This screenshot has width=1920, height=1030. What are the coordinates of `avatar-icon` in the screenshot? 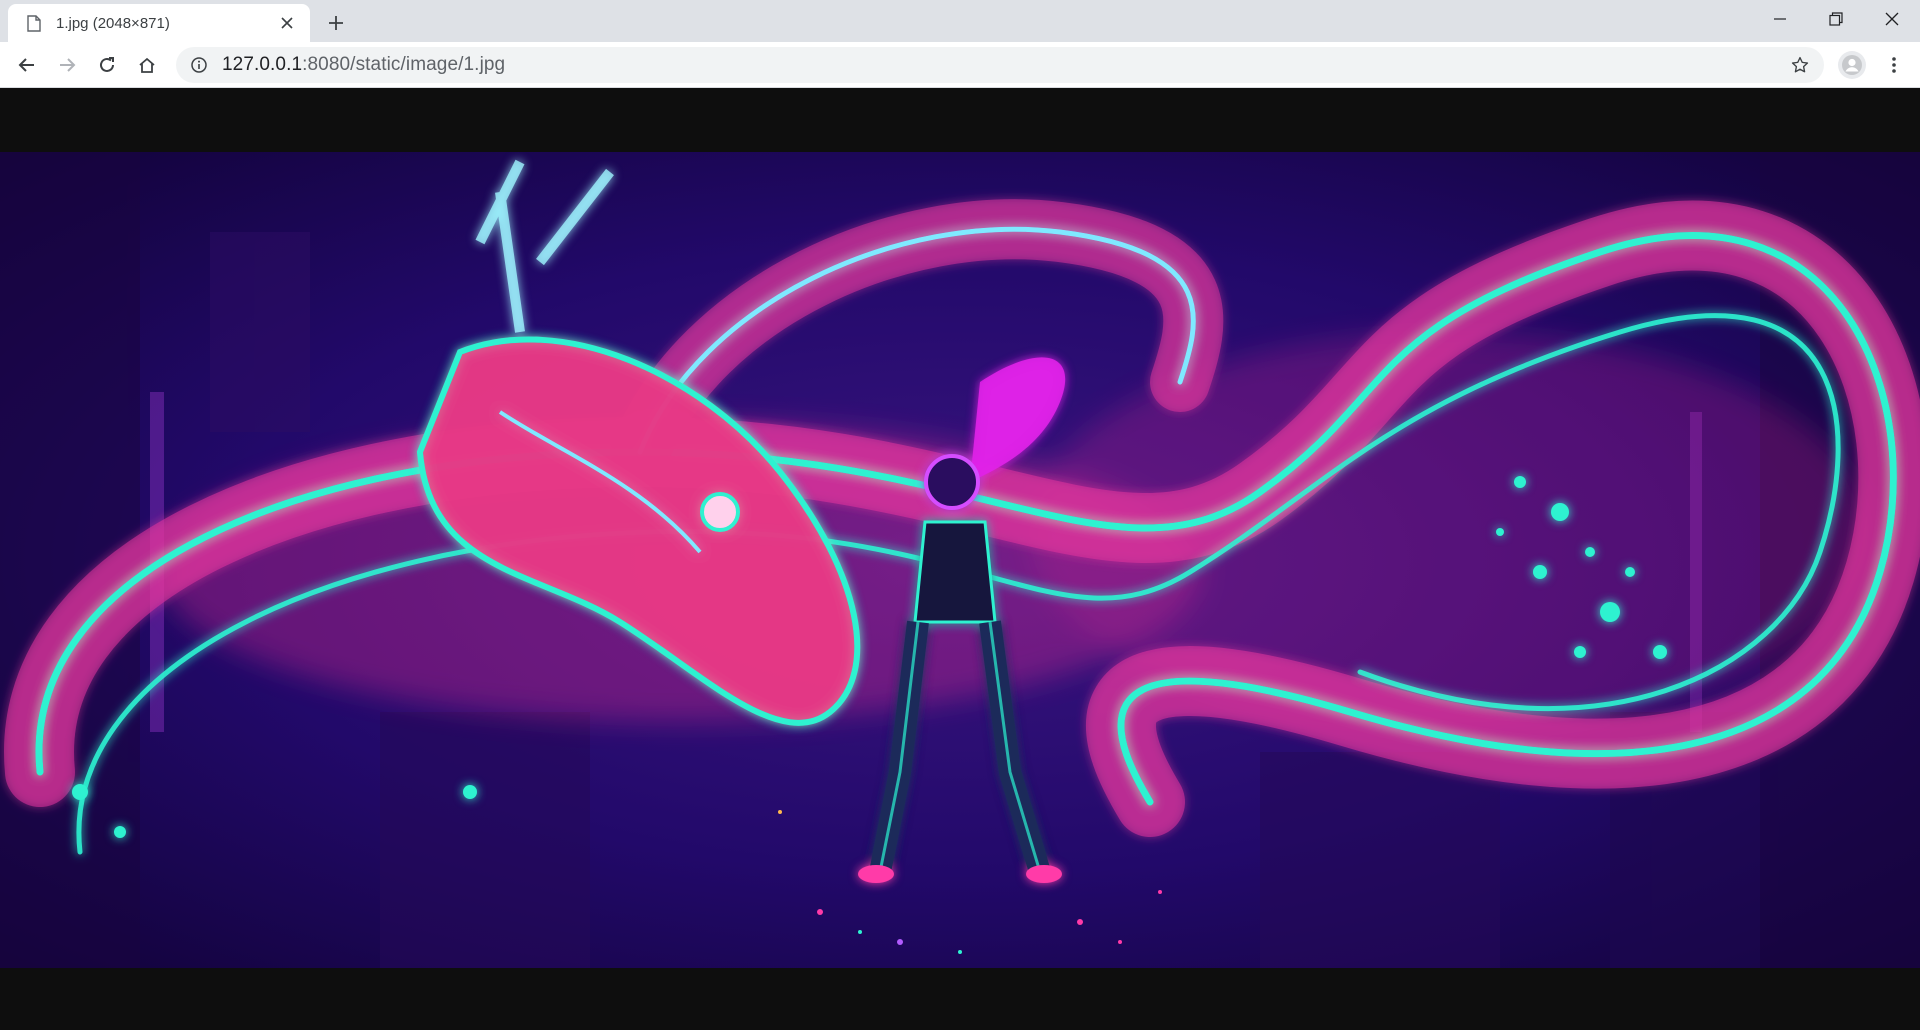 It's located at (1852, 65).